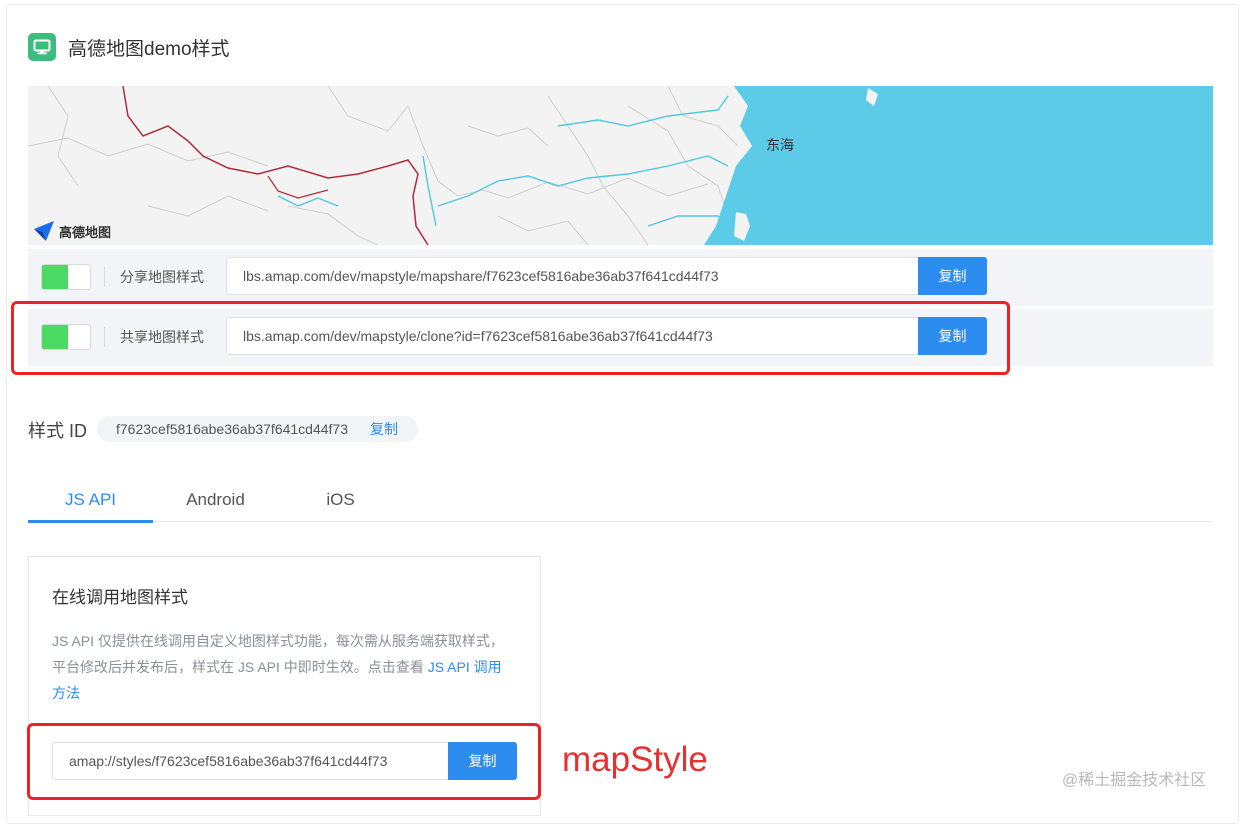 Image resolution: width=1245 pixels, height=824 pixels. I want to click on highlight-frame-mapstyle, so click(284, 761).